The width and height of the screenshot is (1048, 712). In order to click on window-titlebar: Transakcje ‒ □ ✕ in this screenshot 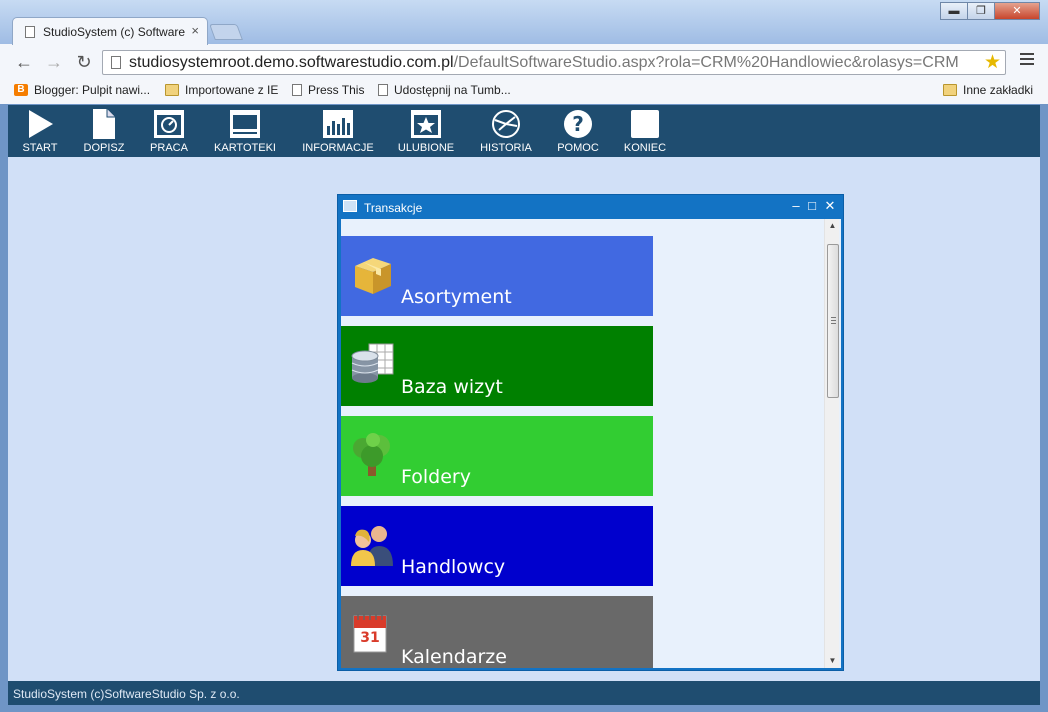, I will do `click(590, 207)`.